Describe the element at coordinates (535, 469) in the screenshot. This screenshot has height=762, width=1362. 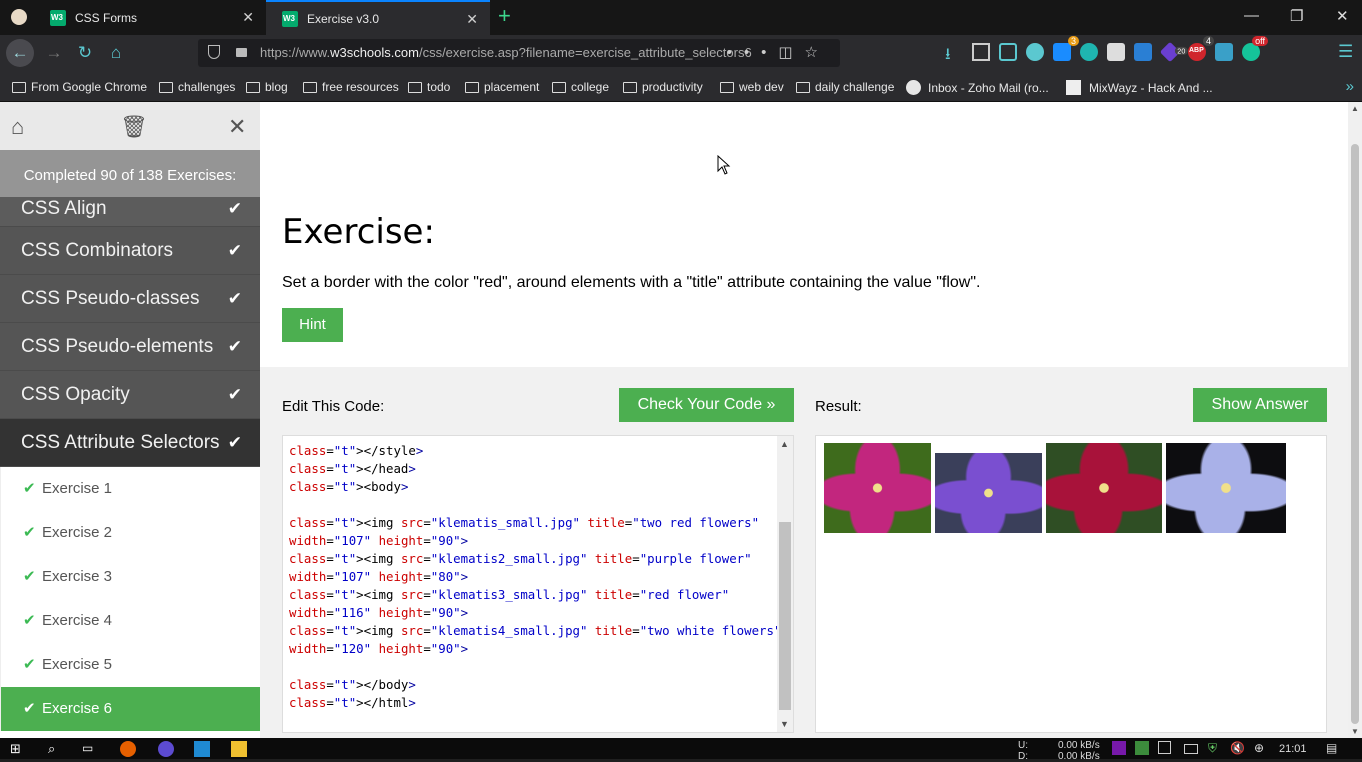
I see `code-line: class="t"></head>` at that location.